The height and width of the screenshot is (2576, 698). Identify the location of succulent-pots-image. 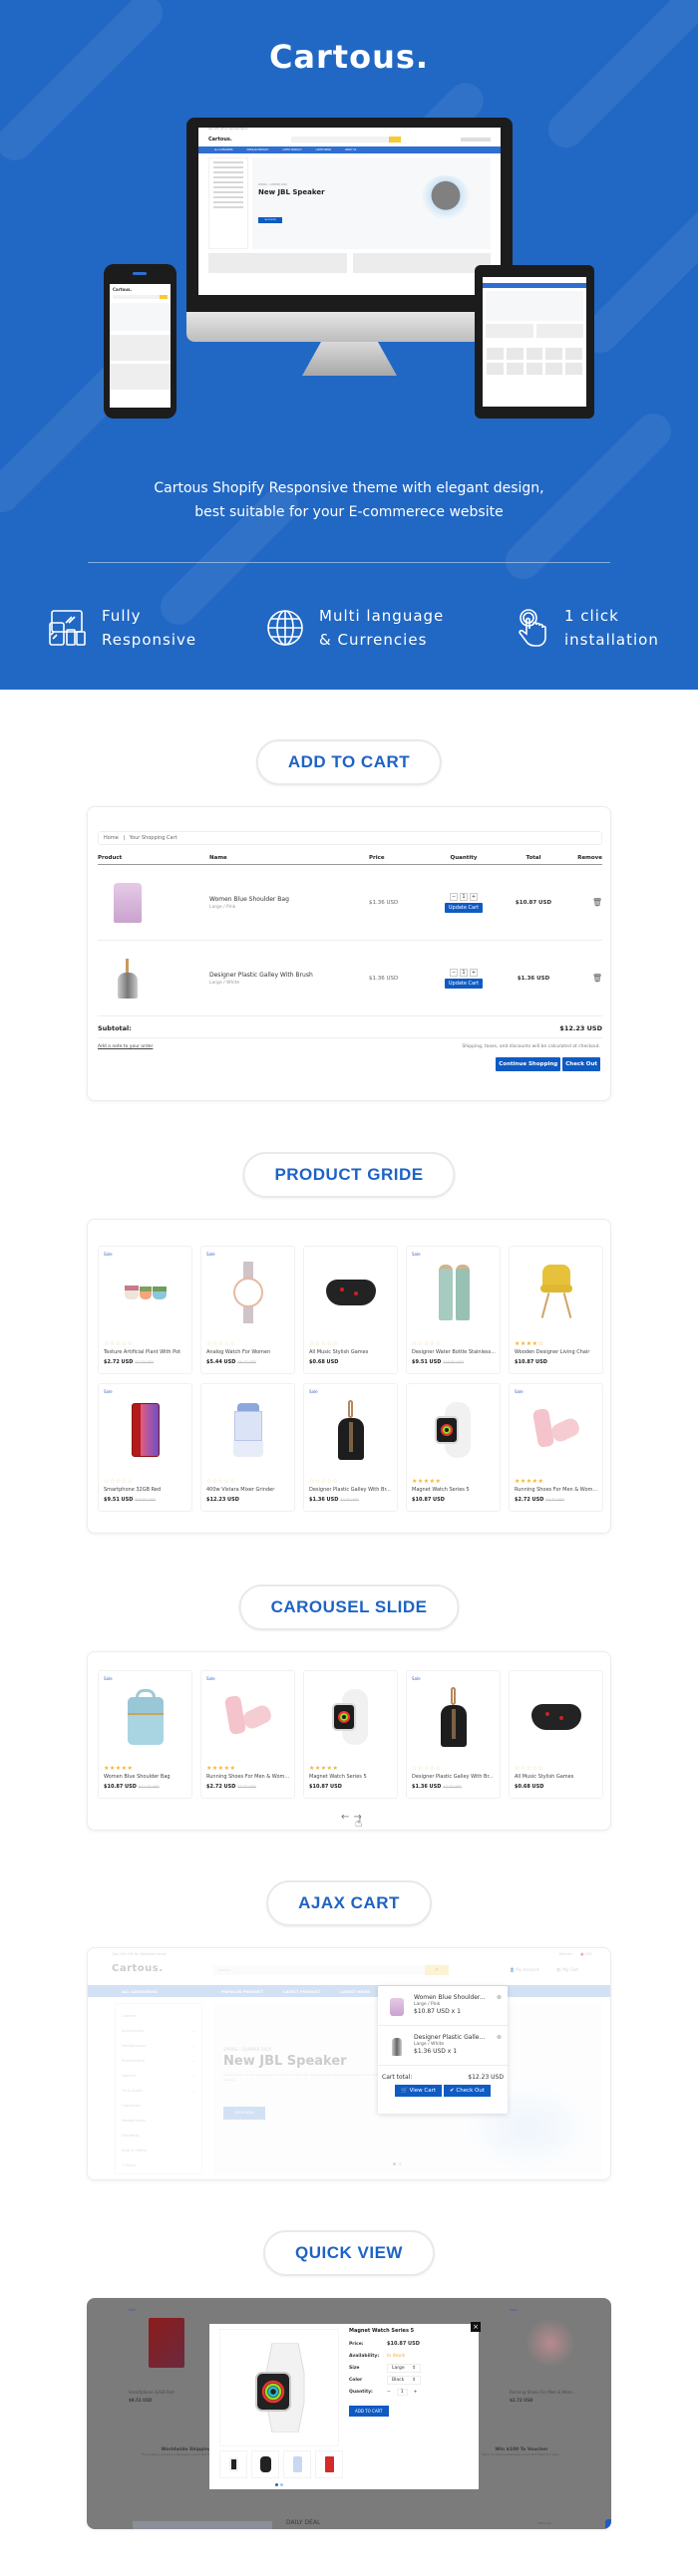
(145, 1292).